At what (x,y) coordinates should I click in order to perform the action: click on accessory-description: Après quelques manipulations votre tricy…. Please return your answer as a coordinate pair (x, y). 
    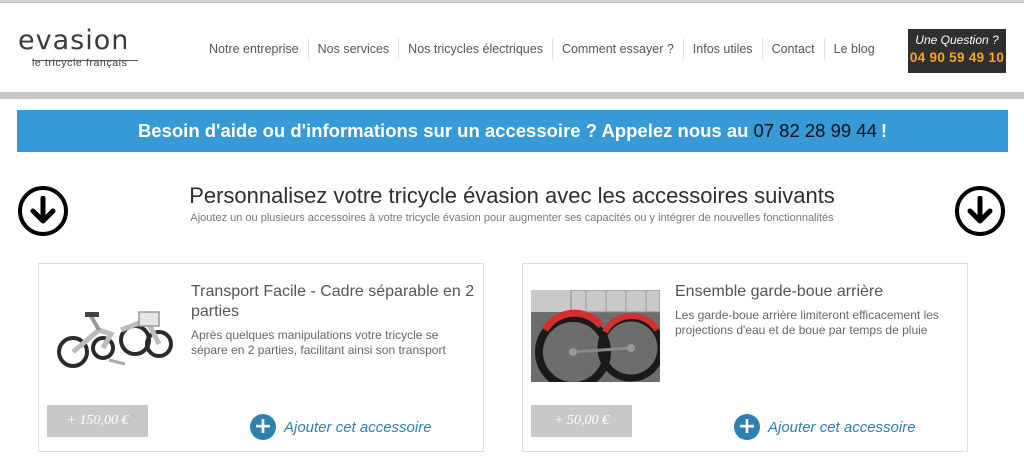
    Looking at the image, I should click on (318, 342).